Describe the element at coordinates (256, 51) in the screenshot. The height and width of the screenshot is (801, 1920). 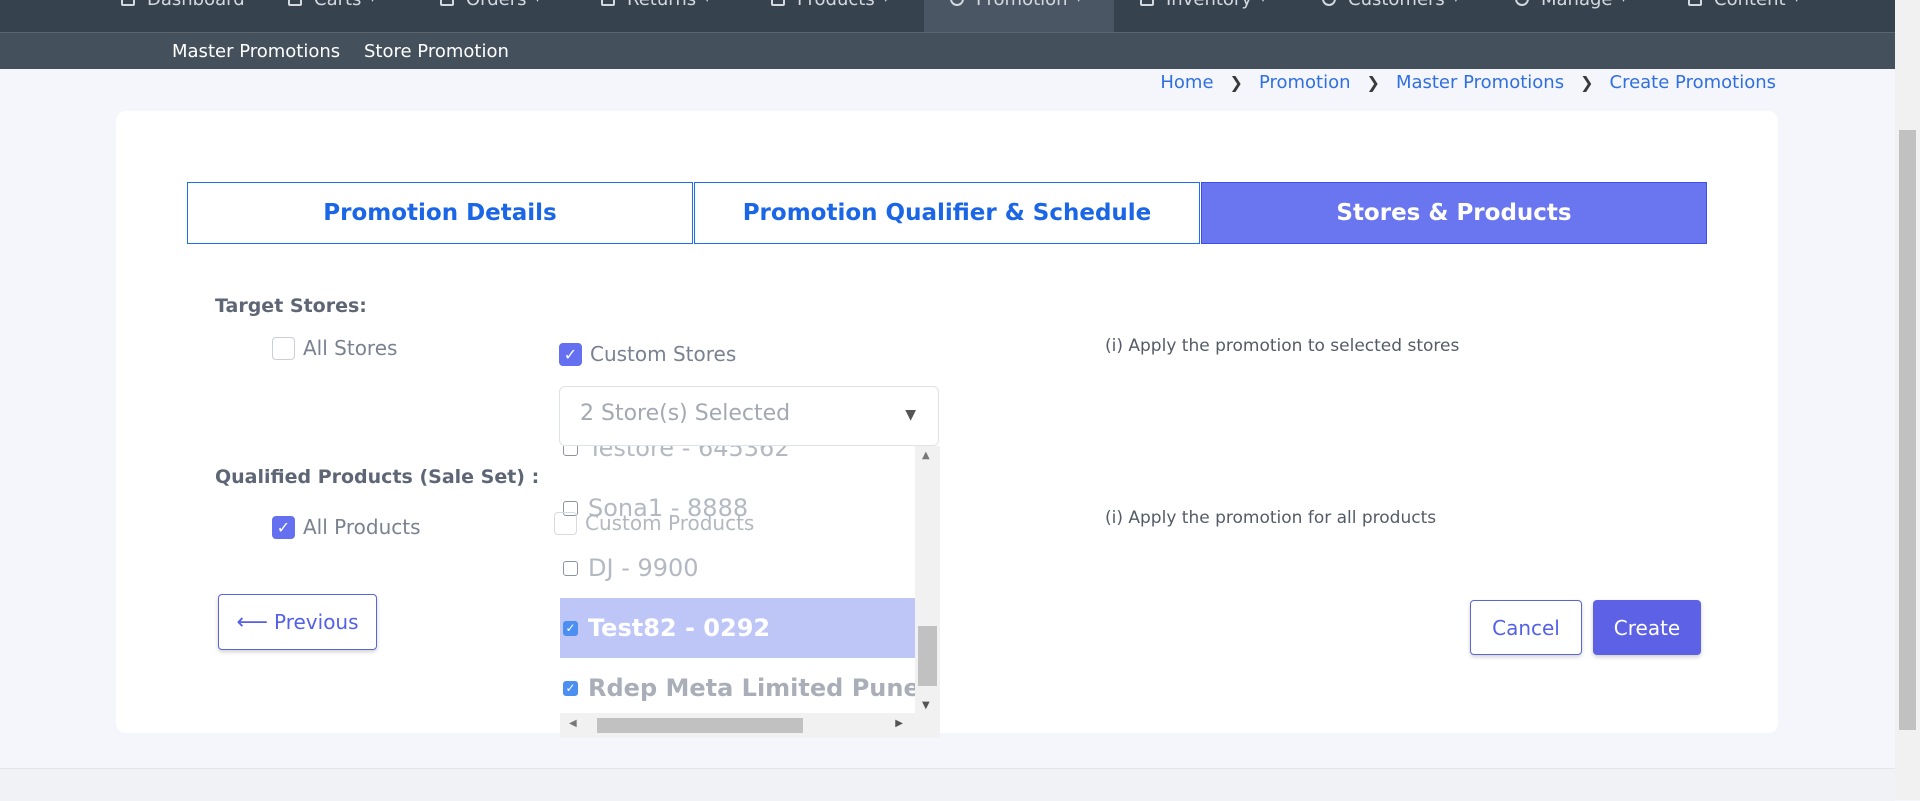
I see `subnav-master-promotions: Master Promotions` at that location.